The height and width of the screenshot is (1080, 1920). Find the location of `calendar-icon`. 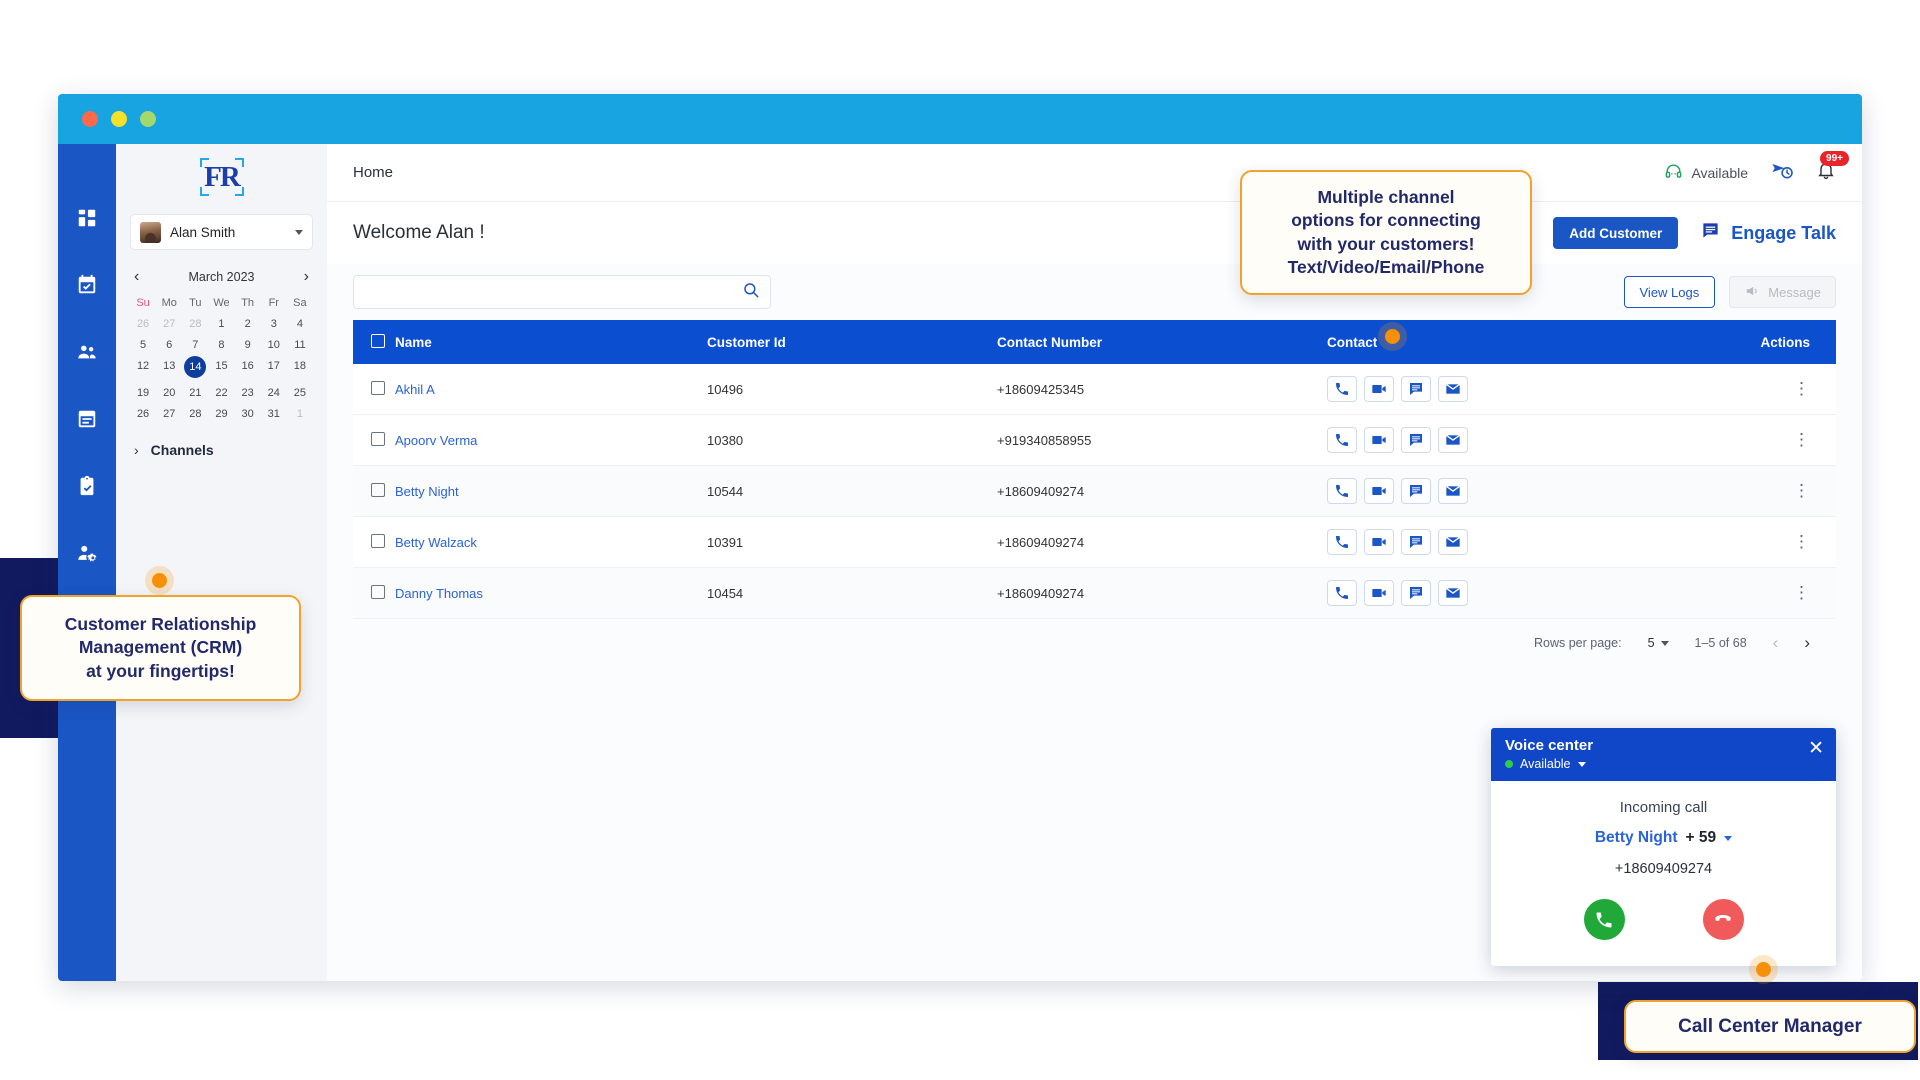

calendar-icon is located at coordinates (87, 419).